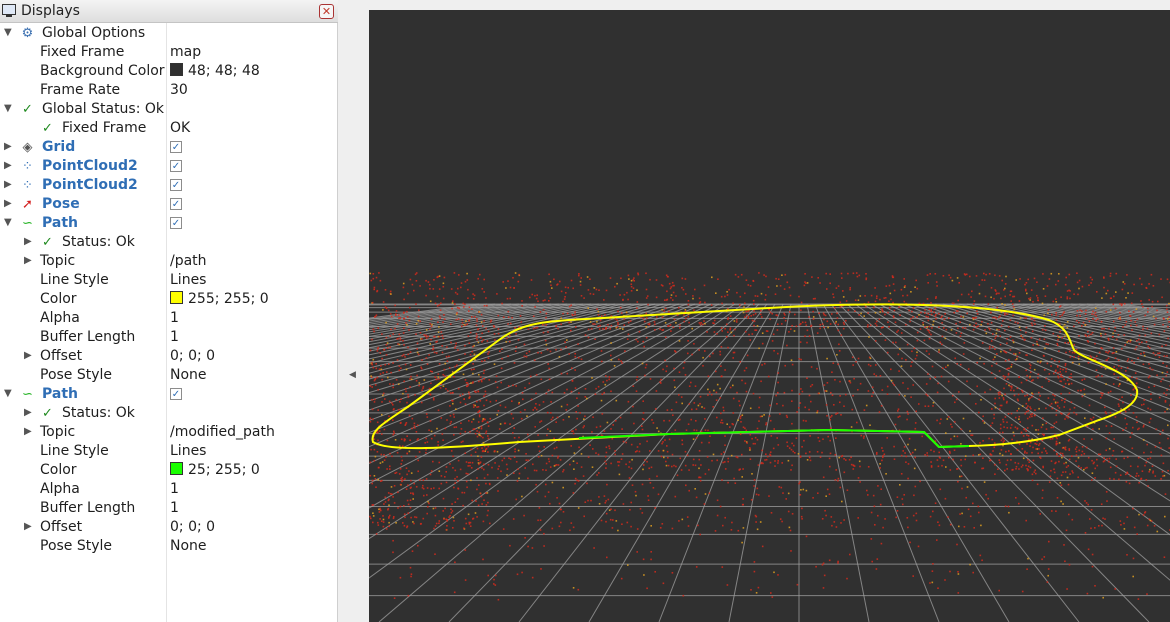 The height and width of the screenshot is (622, 1170). I want to click on collapse-arrow-icon: ◀, so click(352, 375).